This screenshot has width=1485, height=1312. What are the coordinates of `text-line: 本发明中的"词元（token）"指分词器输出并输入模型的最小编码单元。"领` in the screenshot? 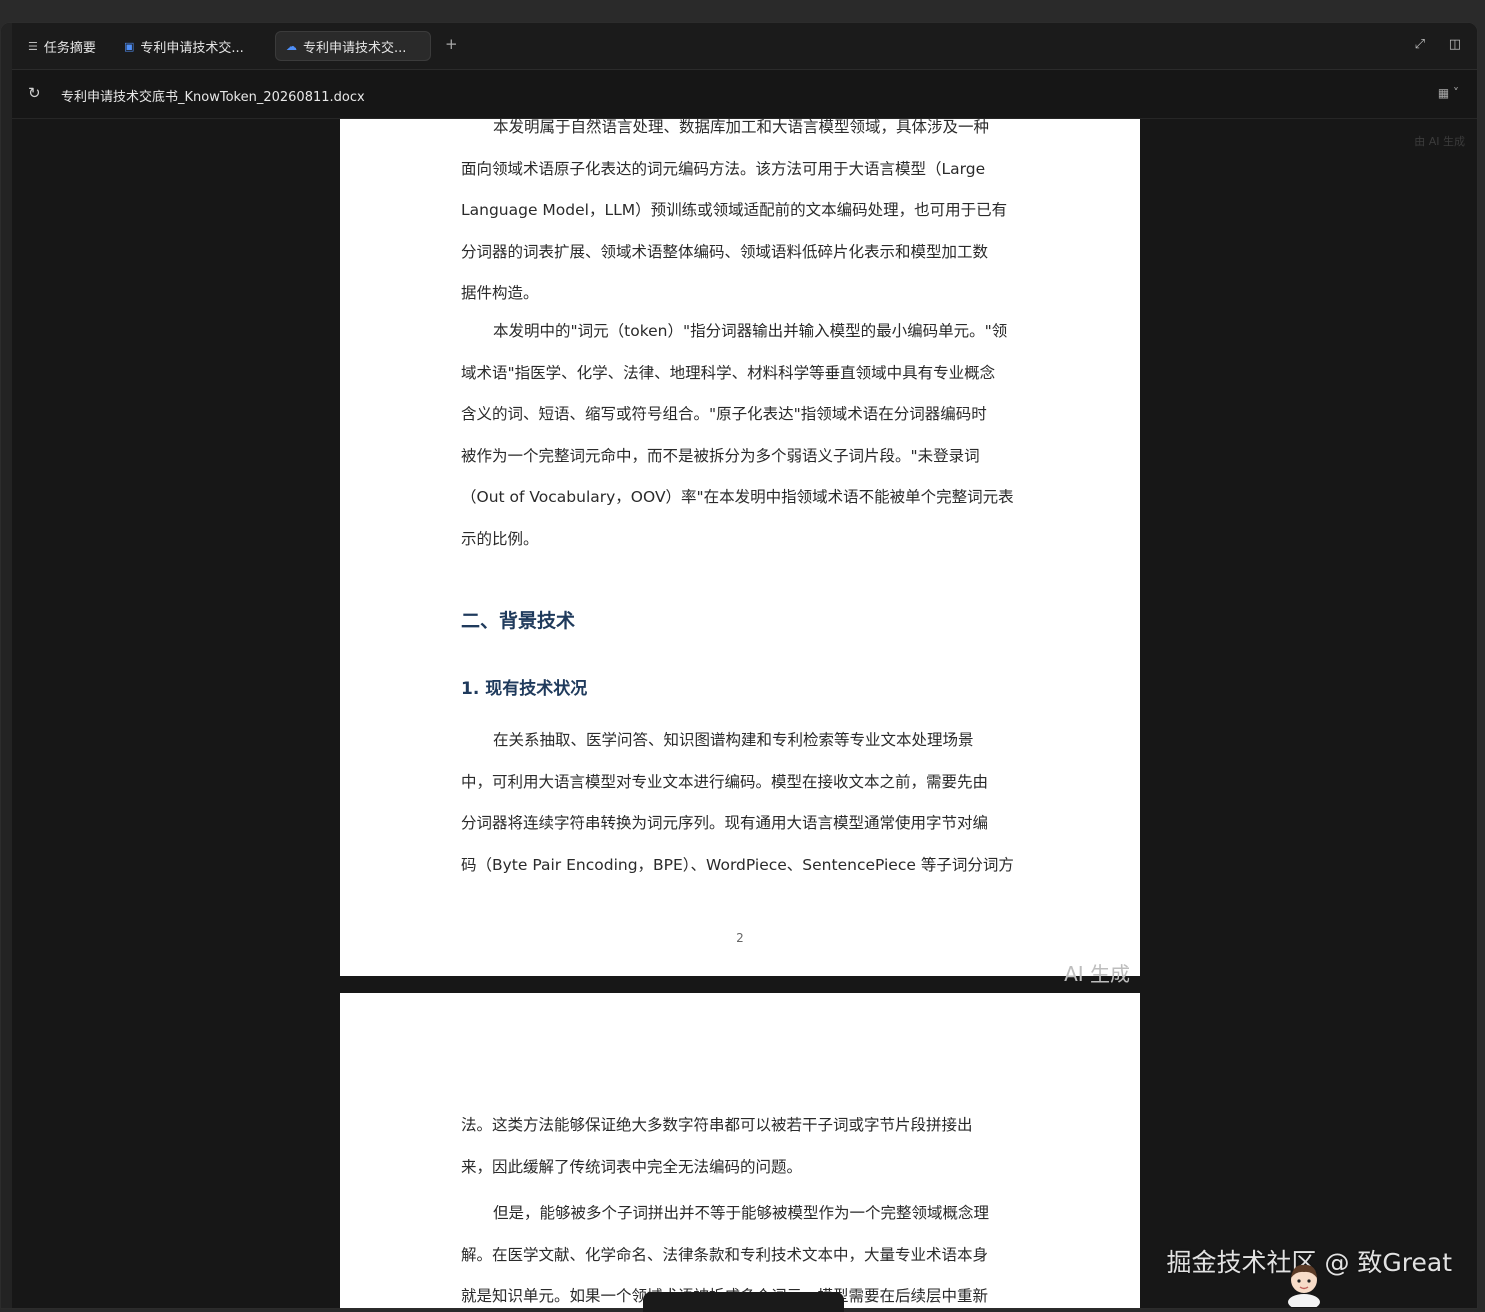 It's located at (750, 331).